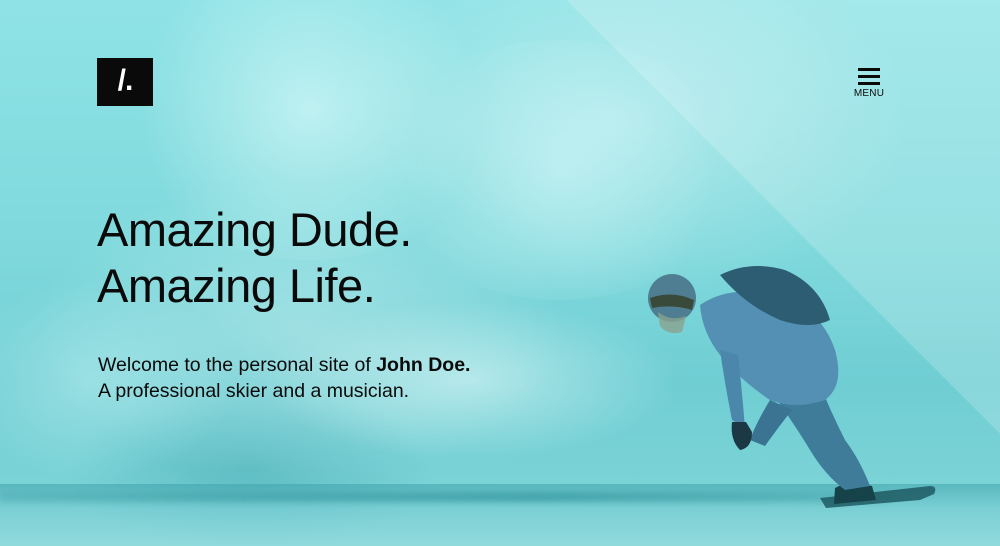 The height and width of the screenshot is (546, 1000). I want to click on headline-line-1: Amazing Dude., so click(254, 229).